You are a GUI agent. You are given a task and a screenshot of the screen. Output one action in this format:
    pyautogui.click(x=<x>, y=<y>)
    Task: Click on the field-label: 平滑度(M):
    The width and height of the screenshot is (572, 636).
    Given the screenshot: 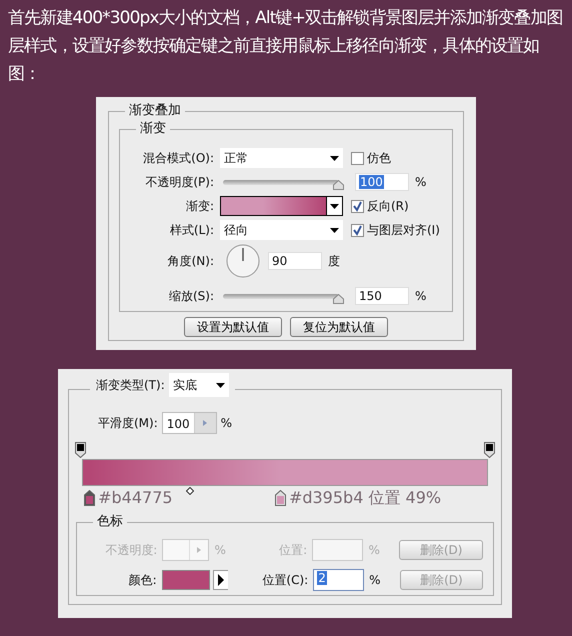 What is the action you would take?
    pyautogui.click(x=128, y=423)
    